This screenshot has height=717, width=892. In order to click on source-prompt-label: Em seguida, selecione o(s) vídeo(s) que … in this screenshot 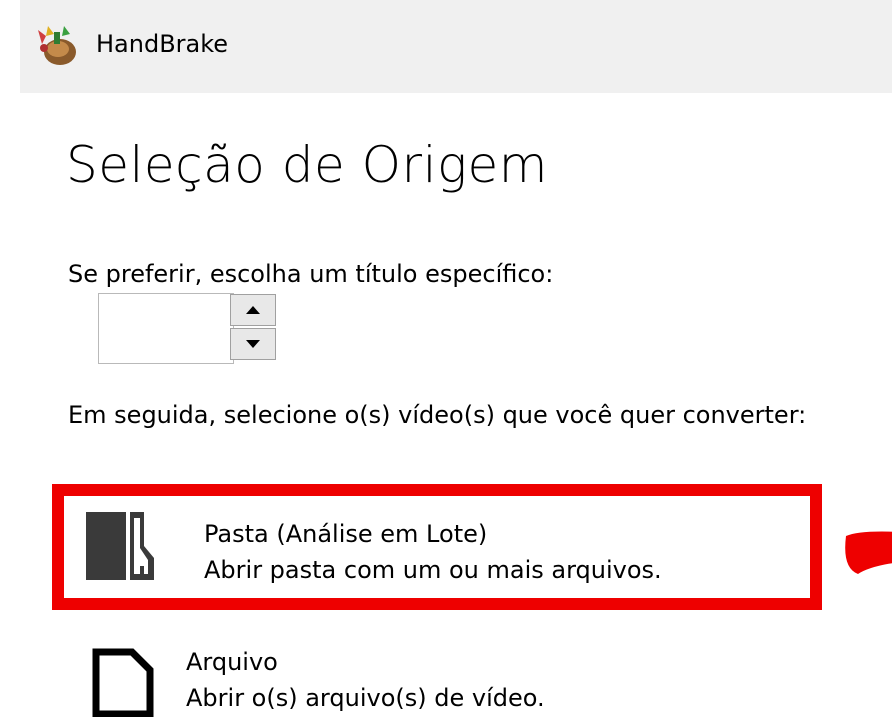, I will do `click(437, 415)`.